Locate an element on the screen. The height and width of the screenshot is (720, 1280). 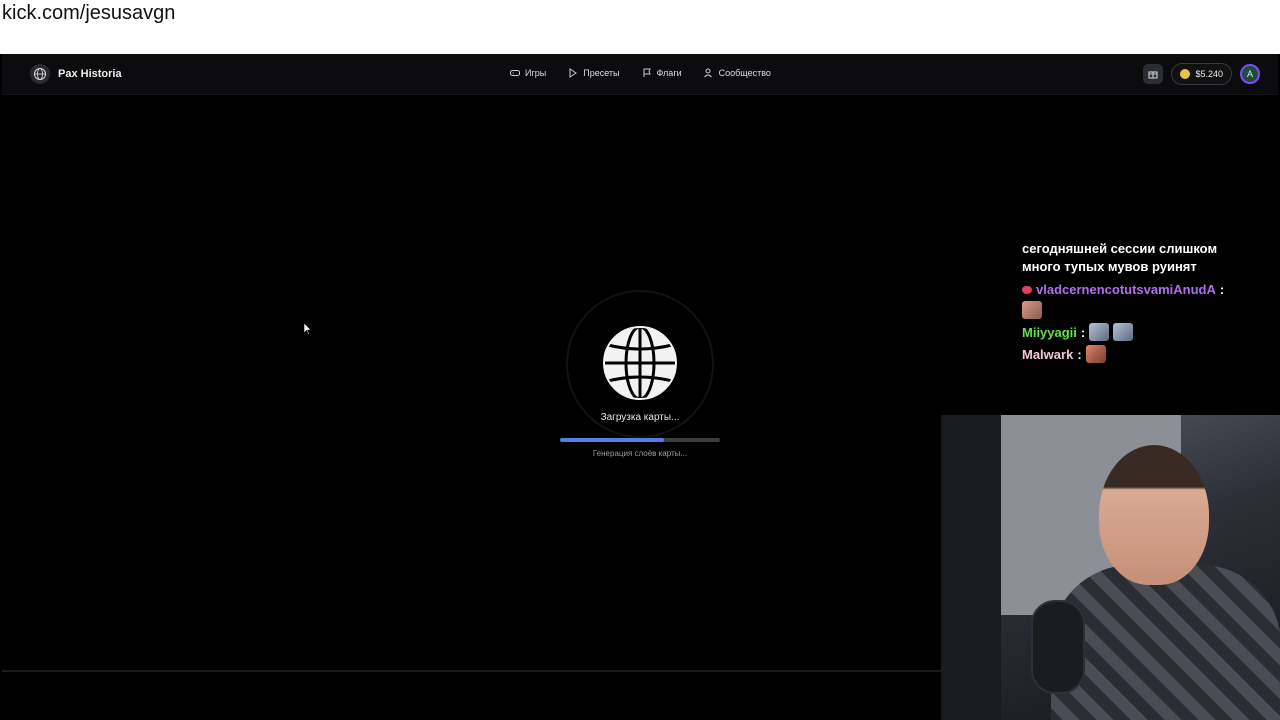
nav-links: Игры Пресеты Флаги Сообщество is located at coordinates (640, 73).